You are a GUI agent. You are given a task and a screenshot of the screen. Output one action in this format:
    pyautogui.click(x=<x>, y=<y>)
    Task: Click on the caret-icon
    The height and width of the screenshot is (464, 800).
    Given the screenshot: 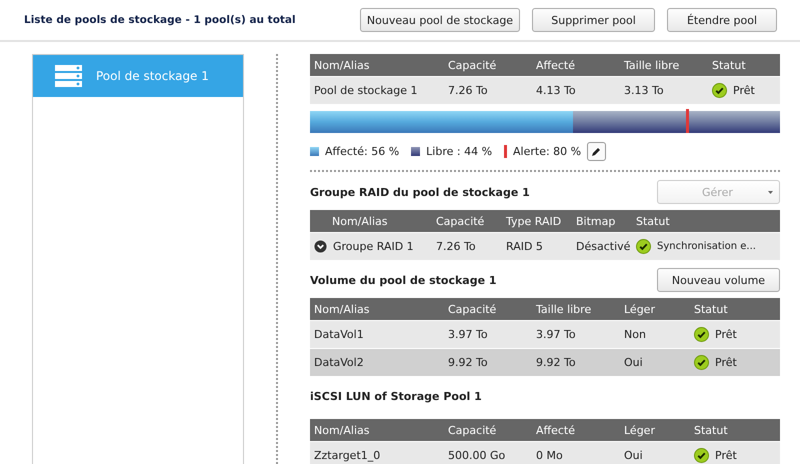 What is the action you would take?
    pyautogui.click(x=770, y=192)
    